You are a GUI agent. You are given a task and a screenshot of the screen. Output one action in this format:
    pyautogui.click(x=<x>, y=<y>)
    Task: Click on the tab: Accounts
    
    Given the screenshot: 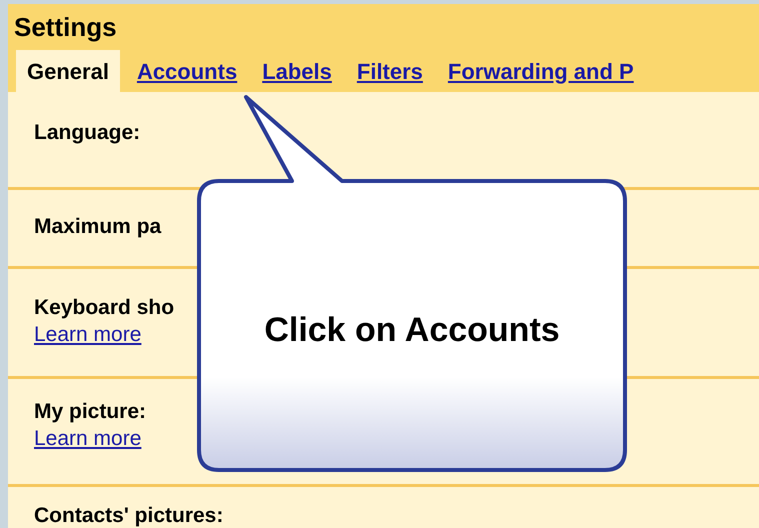 What is the action you would take?
    pyautogui.click(x=187, y=71)
    